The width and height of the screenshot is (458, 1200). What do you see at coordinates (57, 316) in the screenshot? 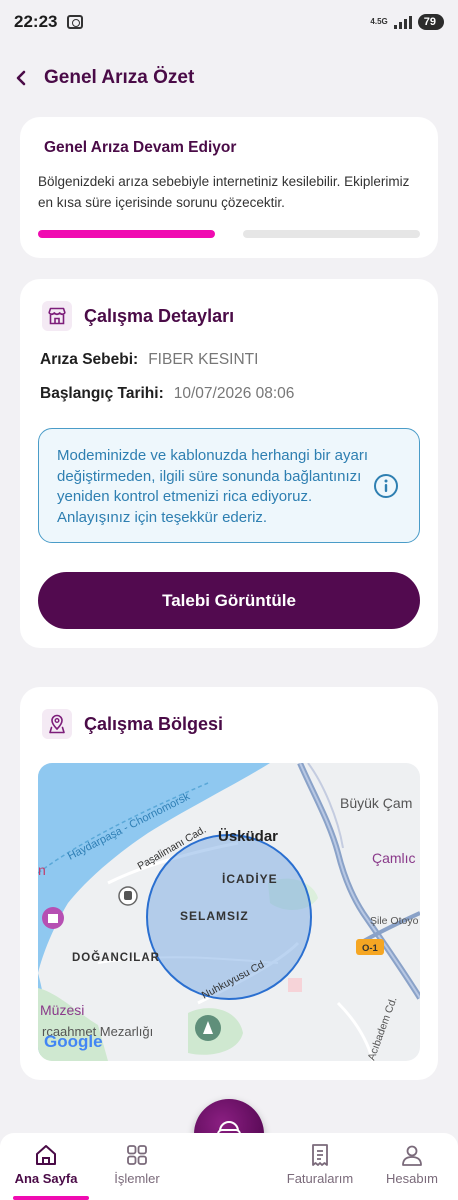
I see `storefront-icon` at bounding box center [57, 316].